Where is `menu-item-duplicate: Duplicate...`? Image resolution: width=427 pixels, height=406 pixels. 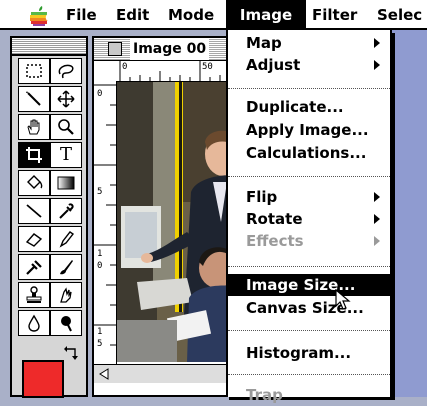 menu-item-duplicate: Duplicate... is located at coordinates (309, 107).